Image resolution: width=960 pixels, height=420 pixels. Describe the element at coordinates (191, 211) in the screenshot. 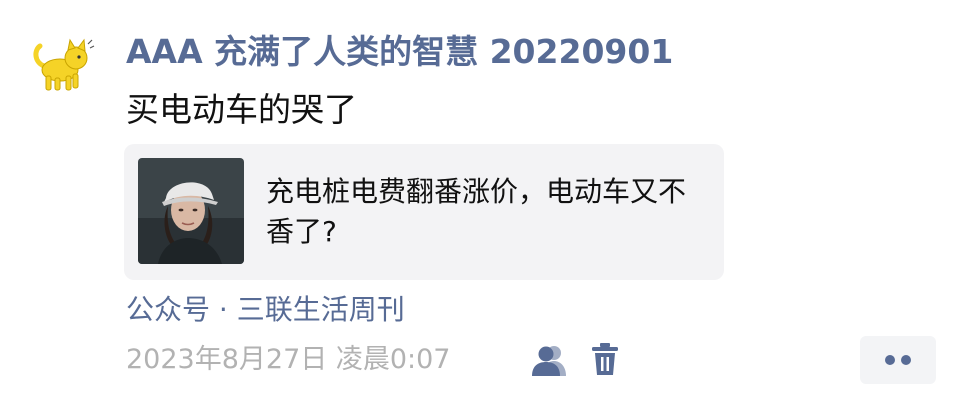

I see `article-thumbnail` at that location.